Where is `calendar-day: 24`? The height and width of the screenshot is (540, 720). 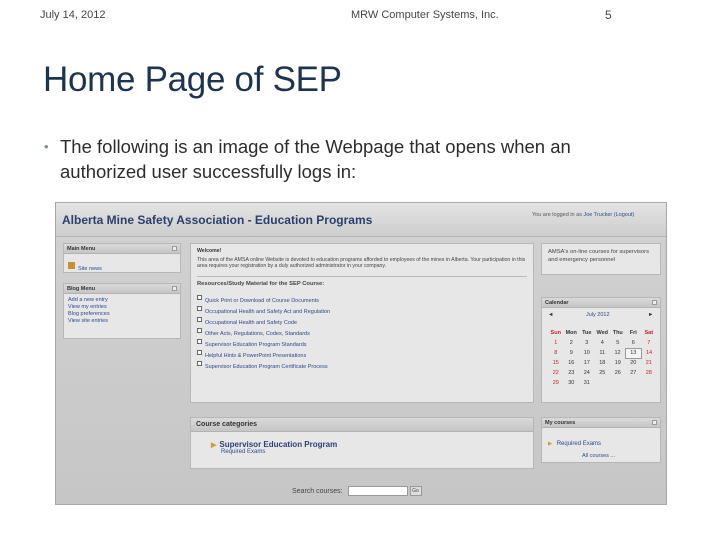
calendar-day: 24 is located at coordinates (587, 373).